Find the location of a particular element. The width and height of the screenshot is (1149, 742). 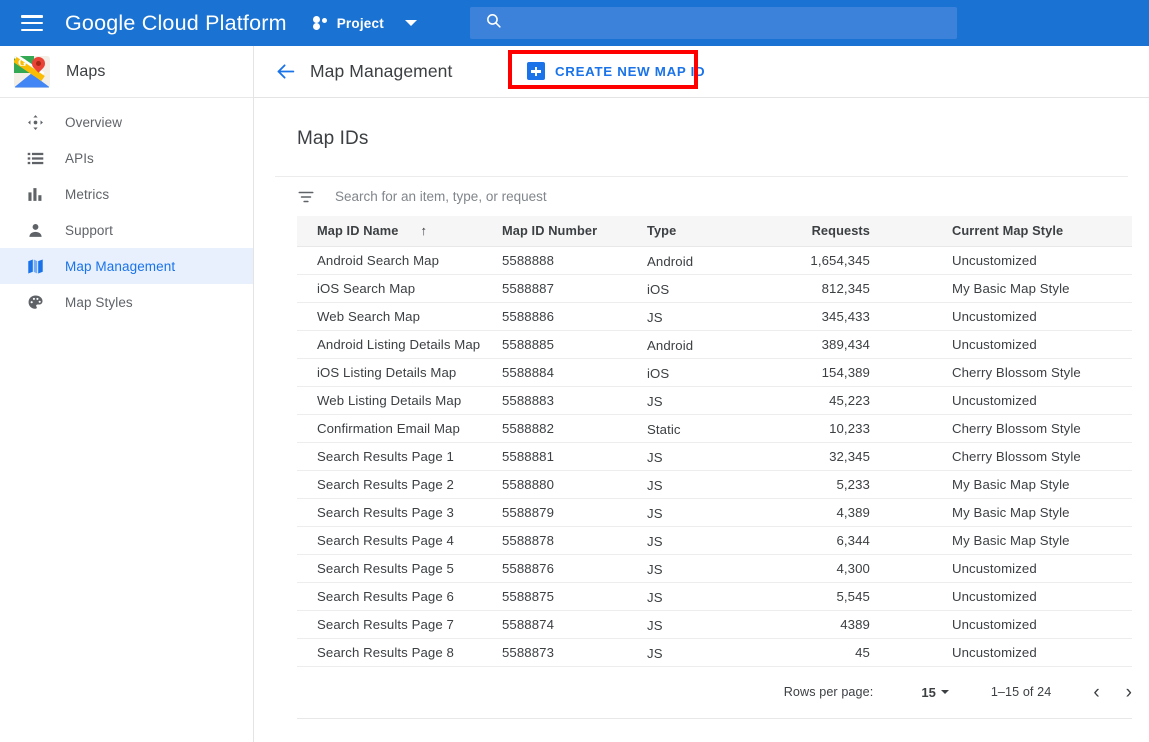

global-search-input is located at coordinates (716, 23).